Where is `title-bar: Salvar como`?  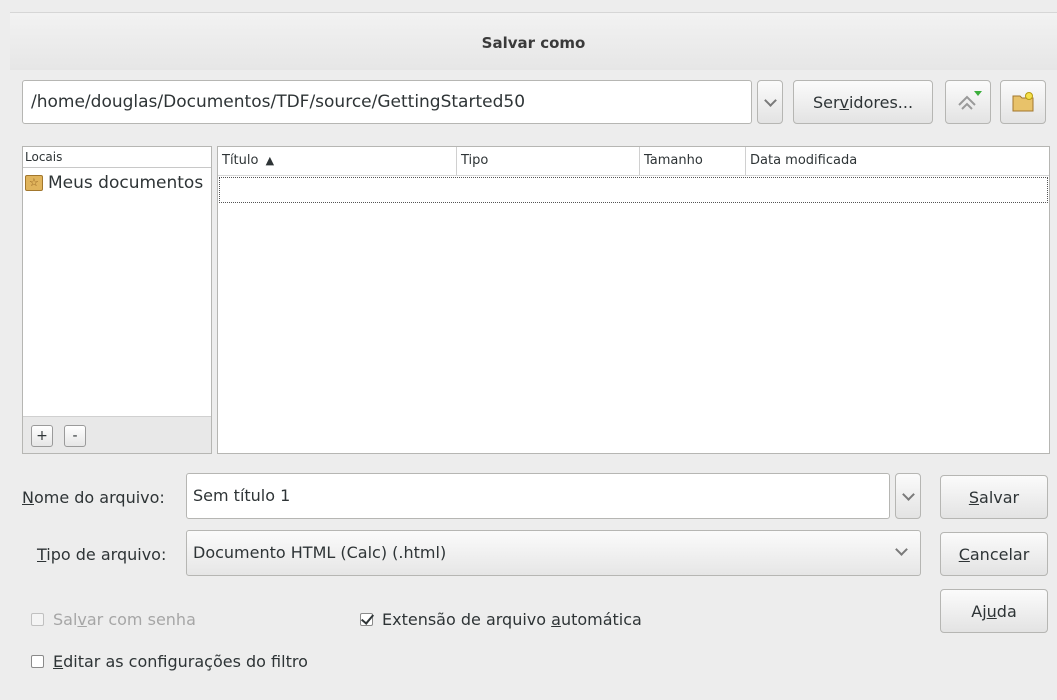
title-bar: Salvar como is located at coordinates (533, 41).